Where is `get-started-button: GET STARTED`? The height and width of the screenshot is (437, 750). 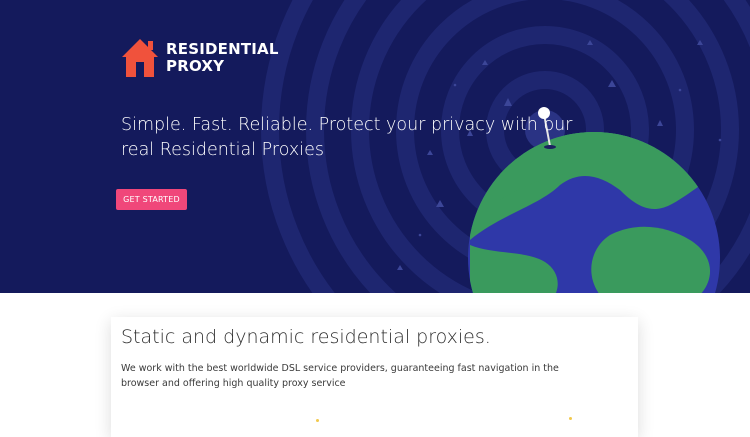
get-started-button: GET STARTED is located at coordinates (151, 199).